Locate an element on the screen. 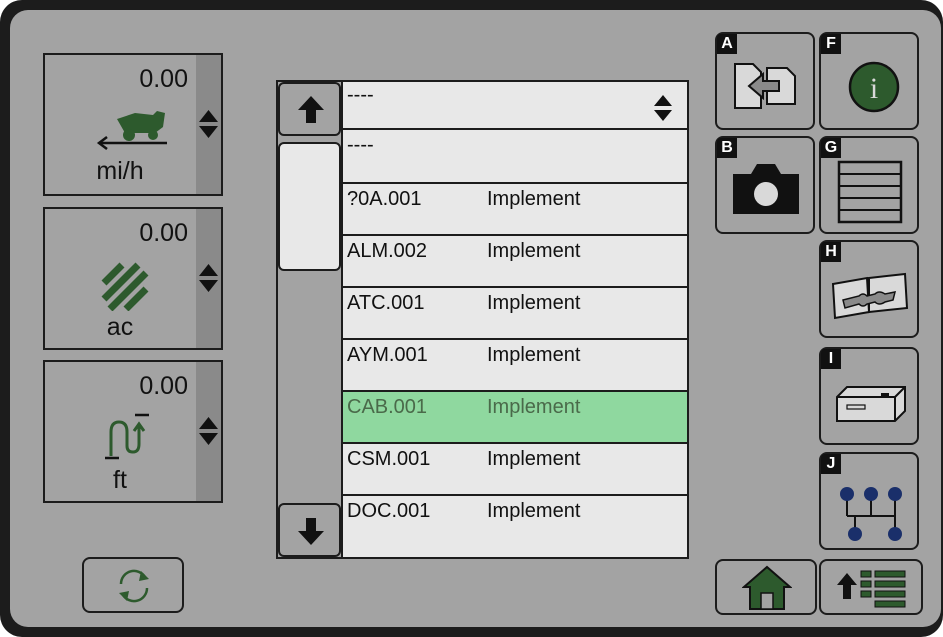 This screenshot has height=637, width=943. distance-lift-icon is located at coordinates (127, 436).